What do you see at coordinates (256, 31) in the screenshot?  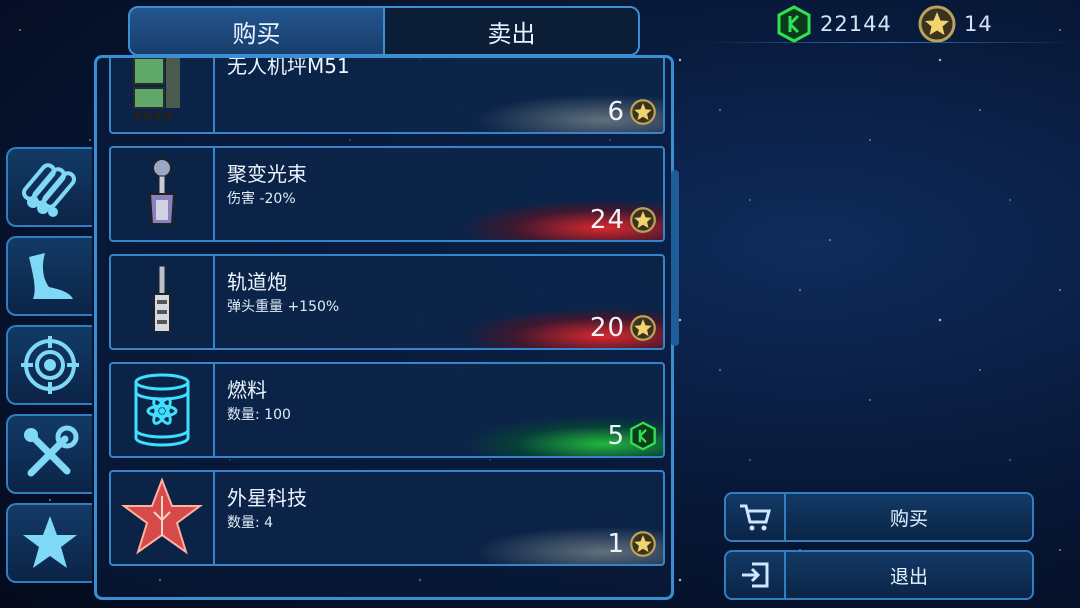 I see `tab-buy: 购买` at bounding box center [256, 31].